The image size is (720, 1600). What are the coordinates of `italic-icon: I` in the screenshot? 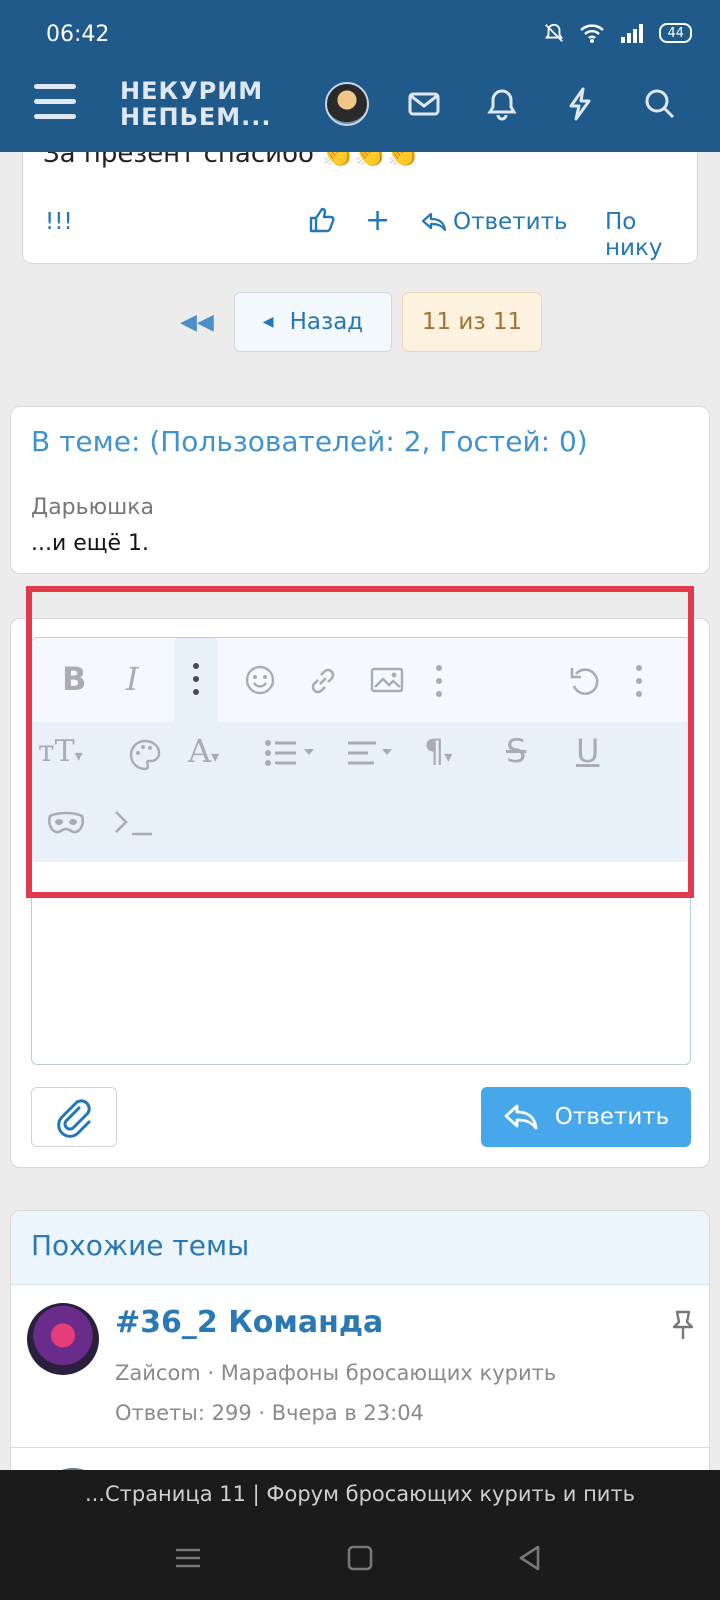 It's located at (132, 679).